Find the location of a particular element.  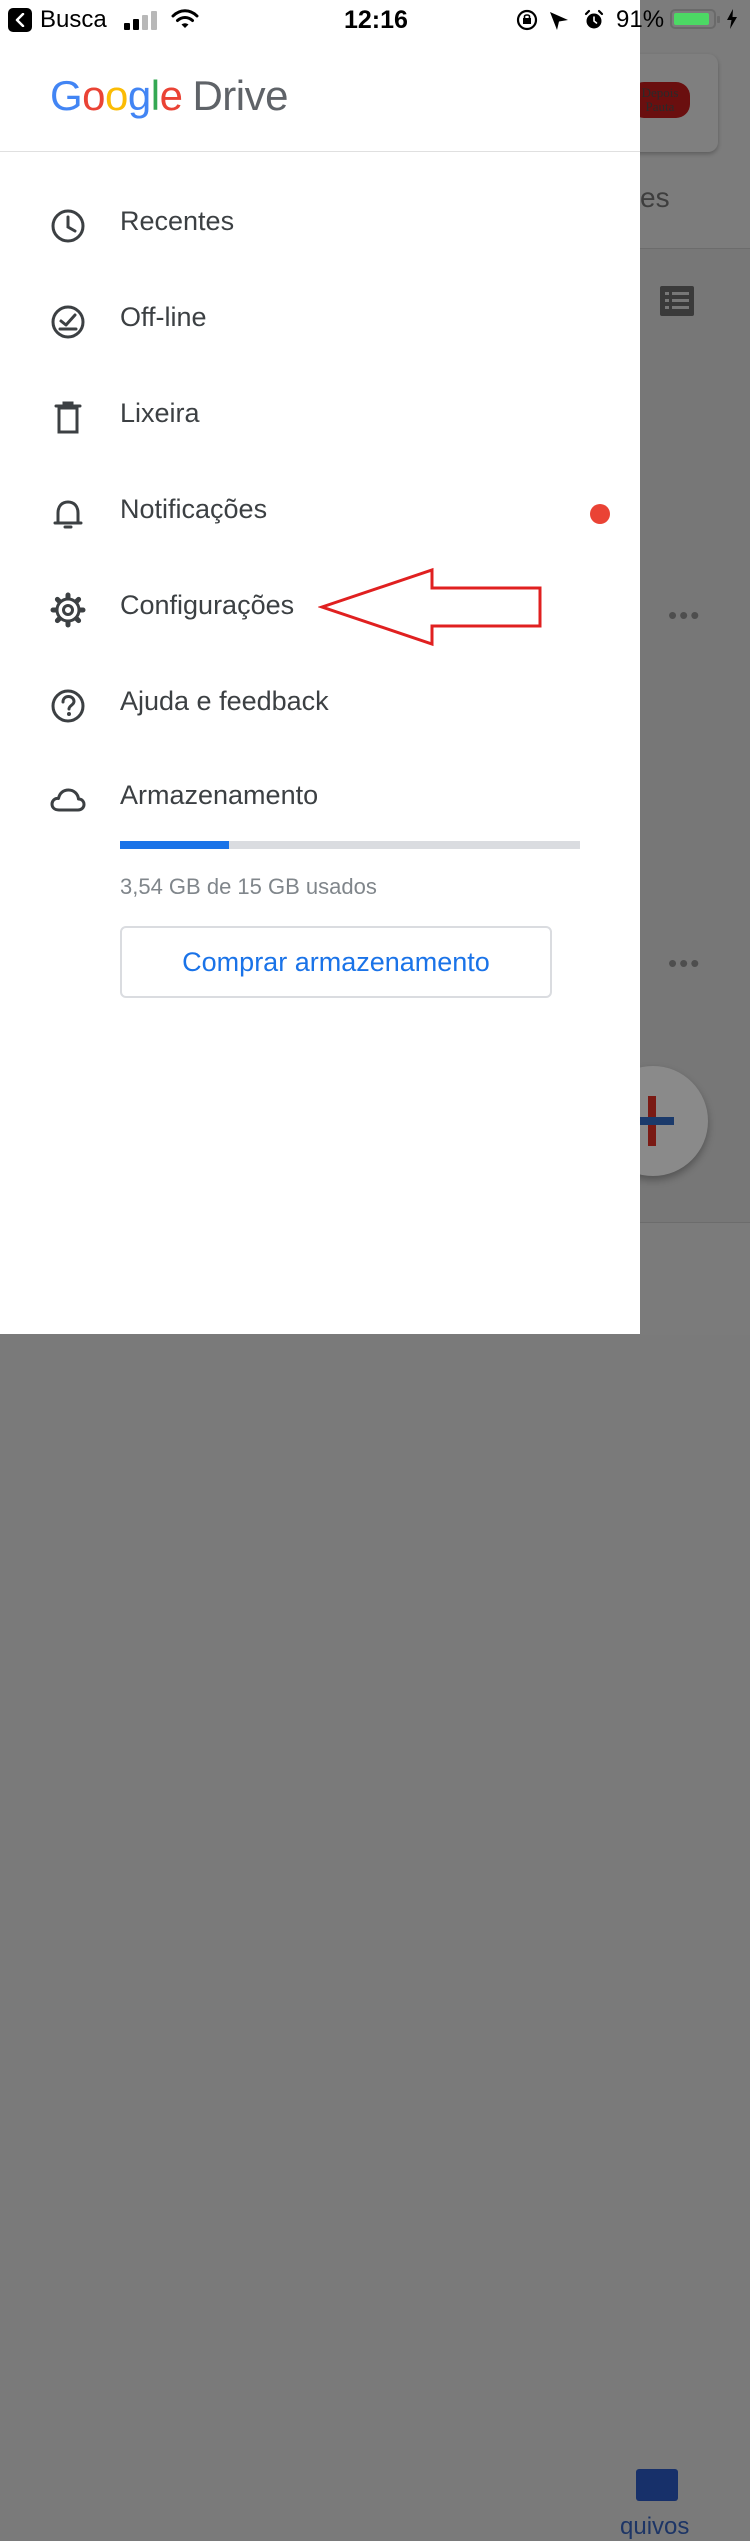

menu-item-label: Lixeira is located at coordinates (160, 413).